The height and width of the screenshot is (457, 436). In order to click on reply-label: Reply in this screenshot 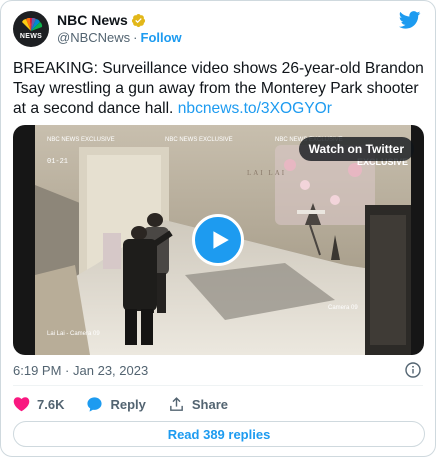, I will do `click(128, 404)`.